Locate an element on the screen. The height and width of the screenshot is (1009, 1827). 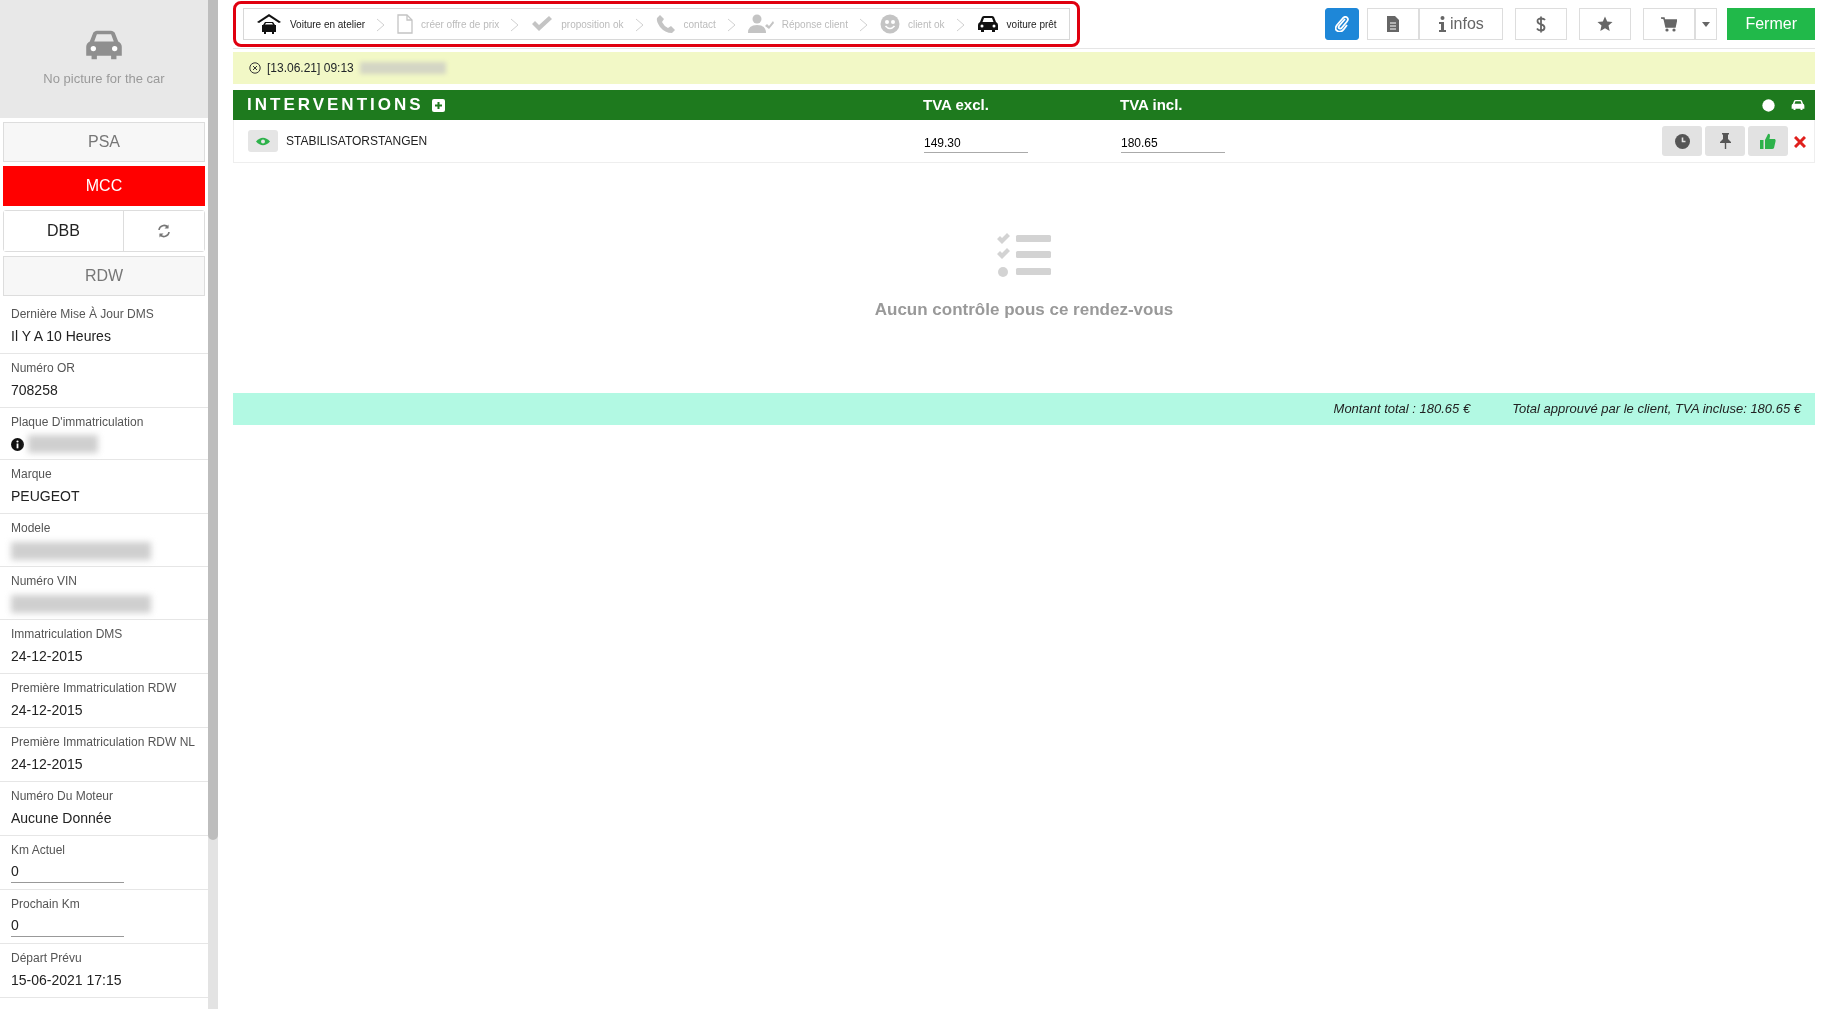
field-value: 708258 is located at coordinates (35, 390).